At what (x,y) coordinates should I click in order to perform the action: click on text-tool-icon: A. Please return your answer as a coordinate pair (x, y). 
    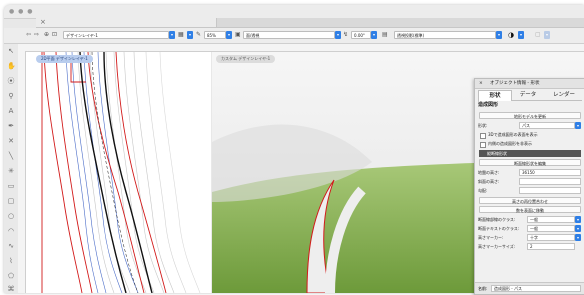
    Looking at the image, I should click on (11, 111).